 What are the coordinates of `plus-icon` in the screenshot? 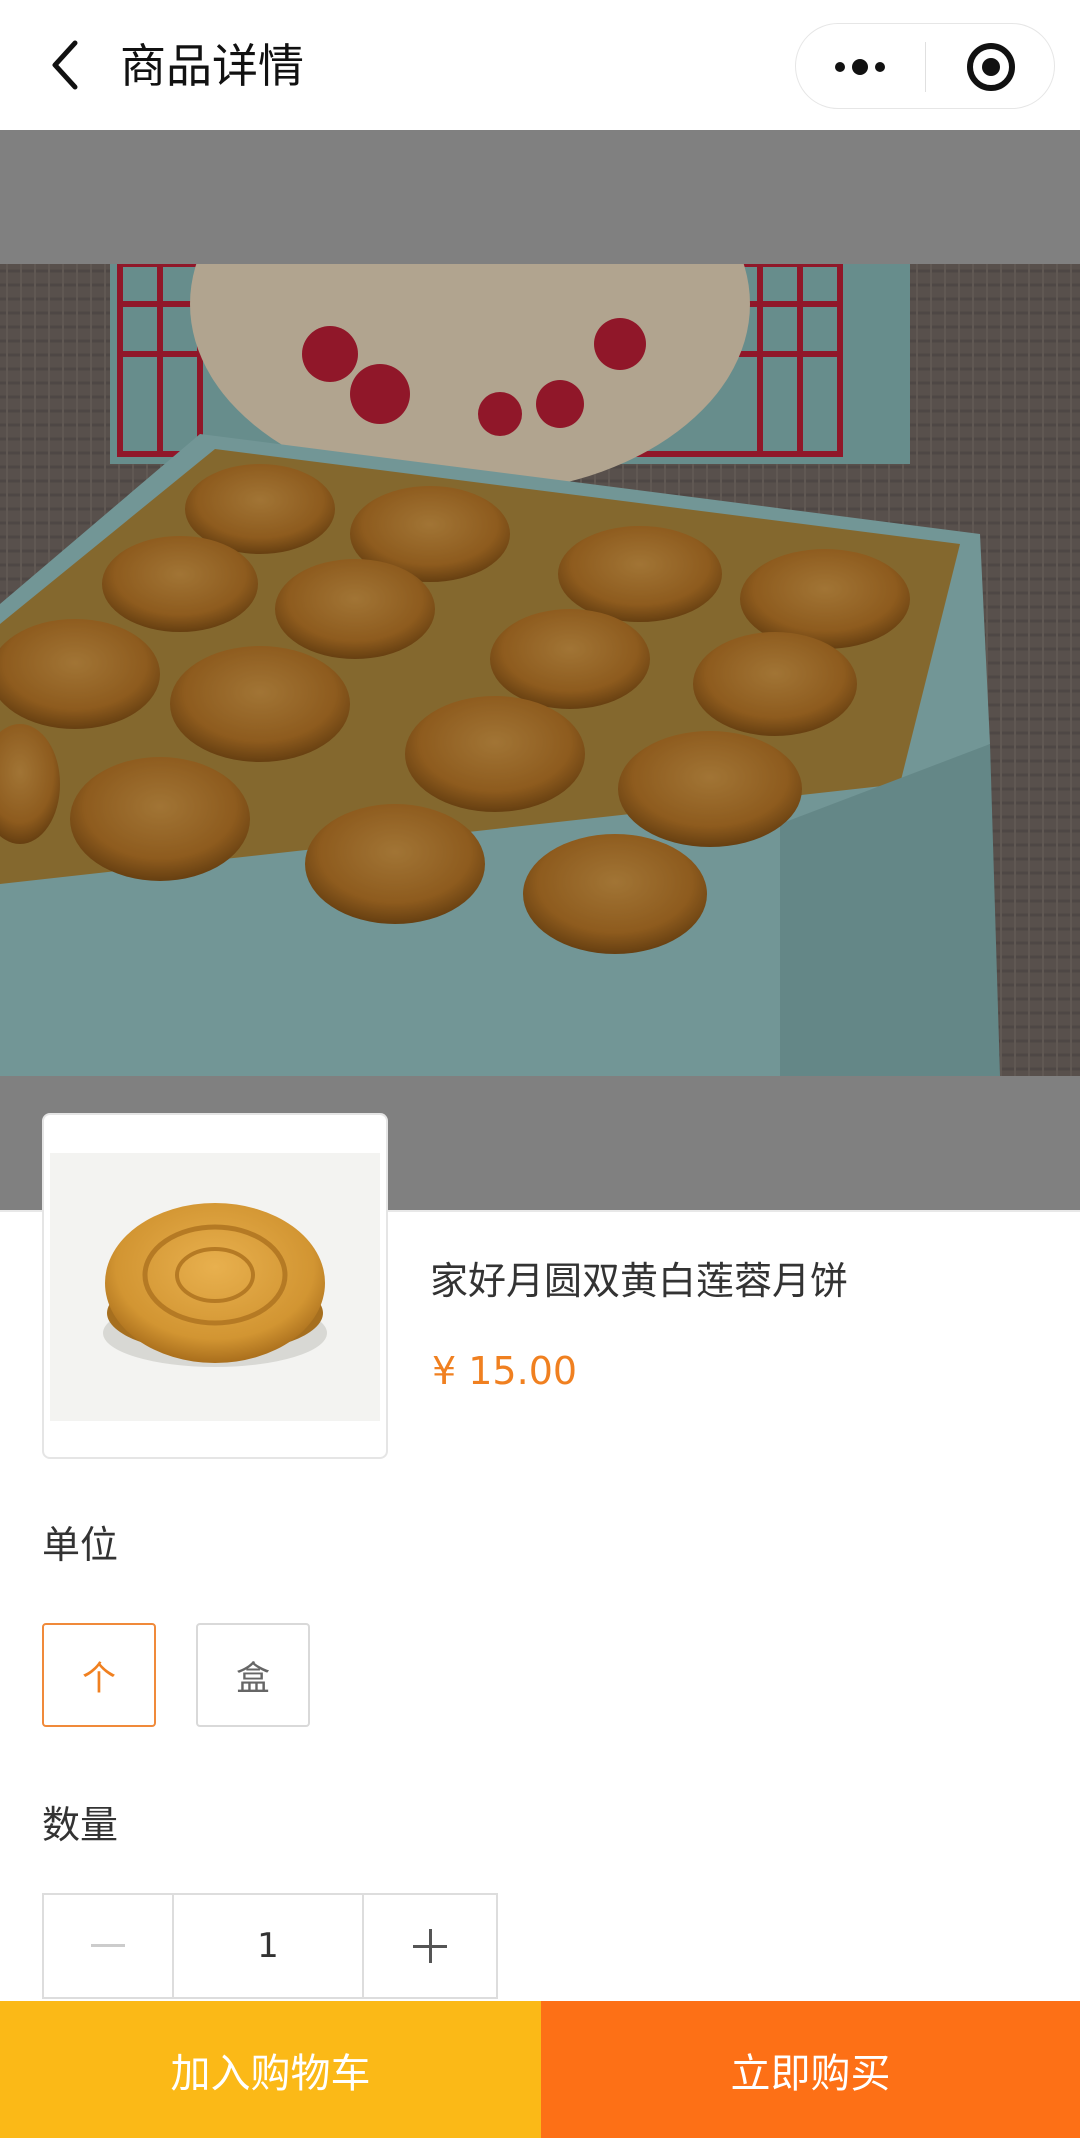 It's located at (430, 1946).